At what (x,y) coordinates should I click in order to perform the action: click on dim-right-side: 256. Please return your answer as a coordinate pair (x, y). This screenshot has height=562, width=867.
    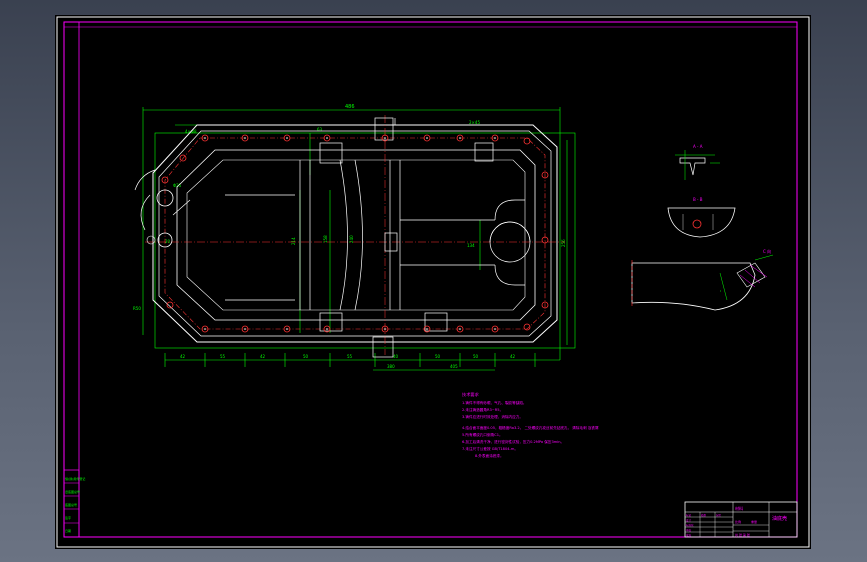
    Looking at the image, I should click on (563, 243).